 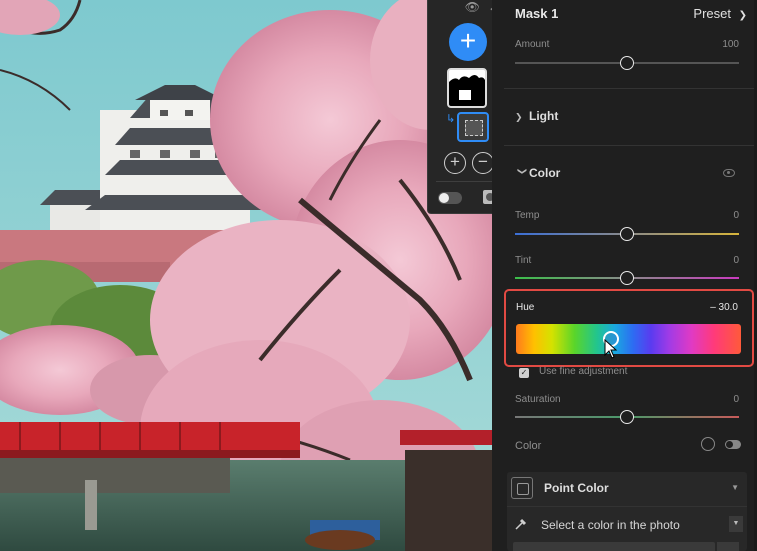 I want to click on saturation-value: 0, so click(x=736, y=399).